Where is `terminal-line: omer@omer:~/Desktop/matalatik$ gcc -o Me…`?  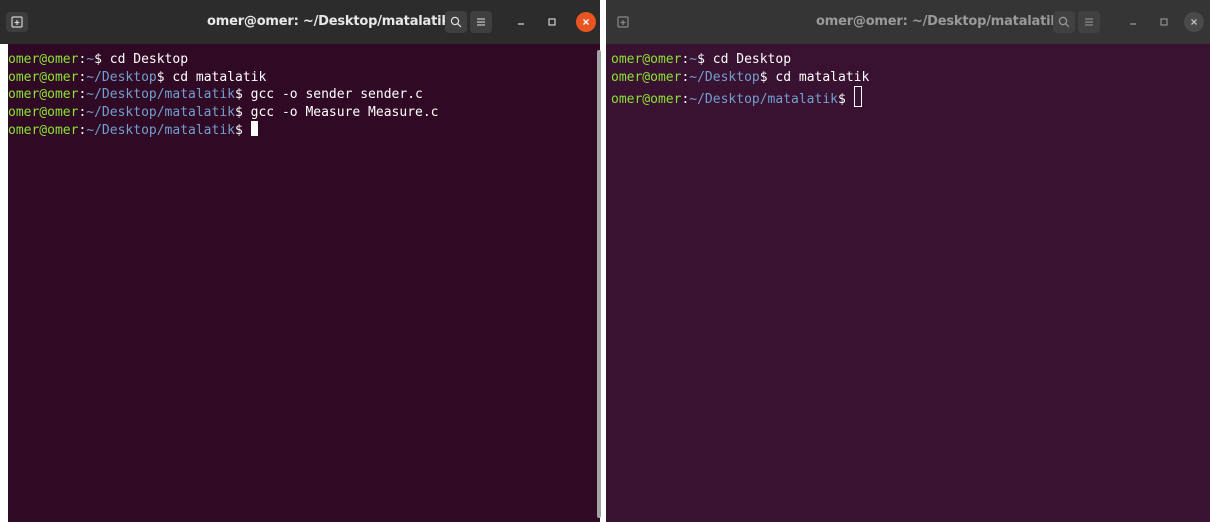
terminal-line: omer@omer:~/Desktop/matalatik$ gcc -o Me… is located at coordinates (304, 113).